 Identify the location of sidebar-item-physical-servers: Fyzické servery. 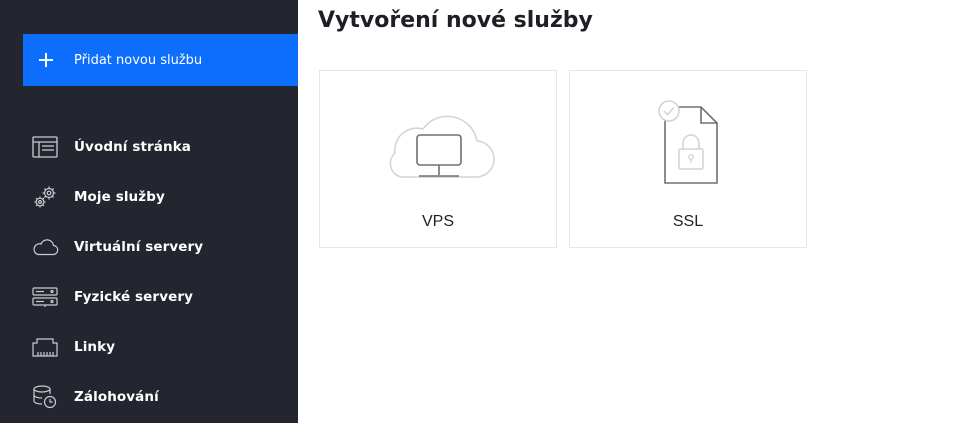
(149, 297).